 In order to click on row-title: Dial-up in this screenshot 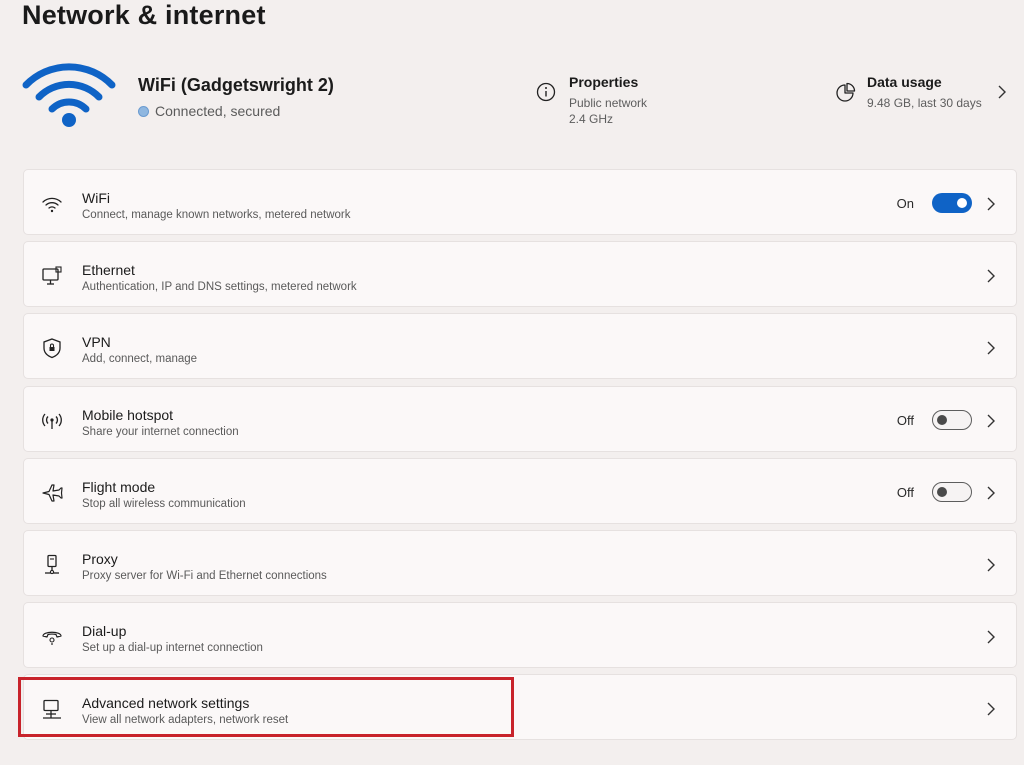, I will do `click(104, 631)`.